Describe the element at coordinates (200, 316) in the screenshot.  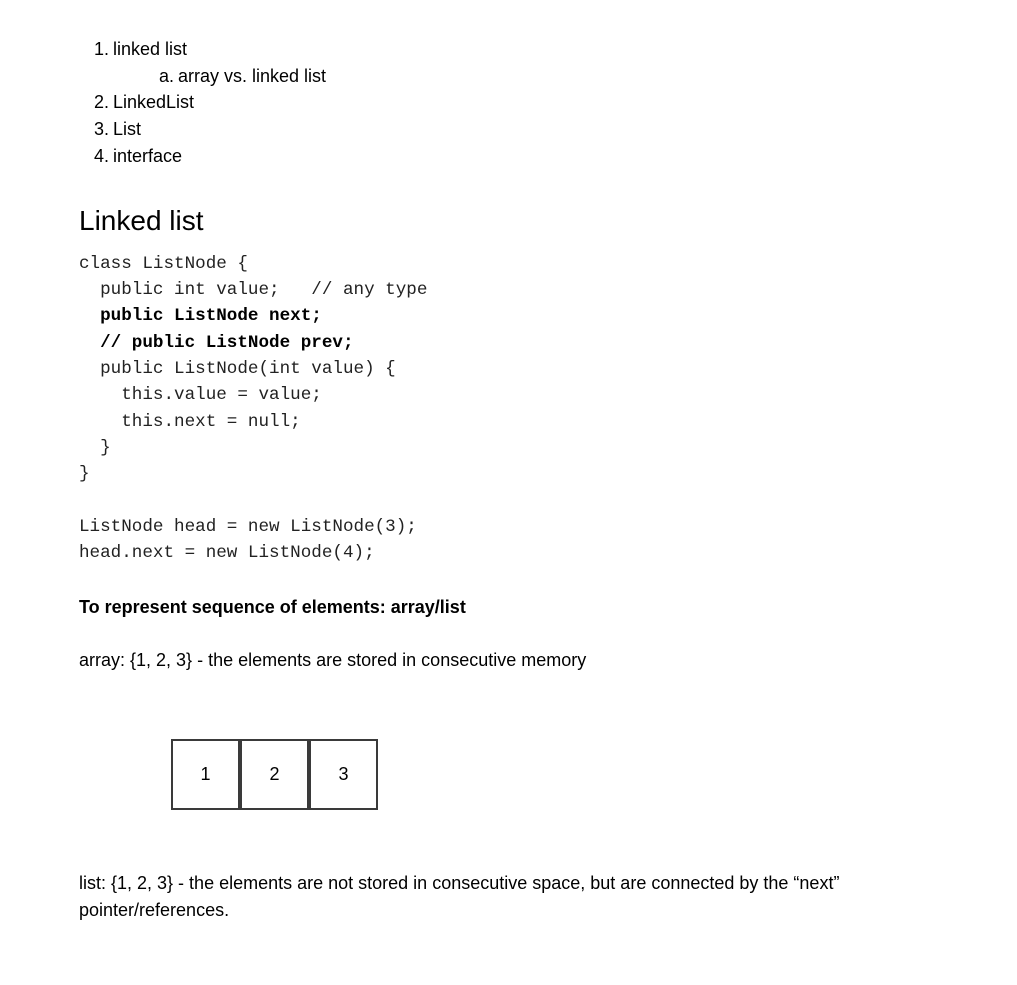
I see `code-line-bold: public ListNode next;` at that location.